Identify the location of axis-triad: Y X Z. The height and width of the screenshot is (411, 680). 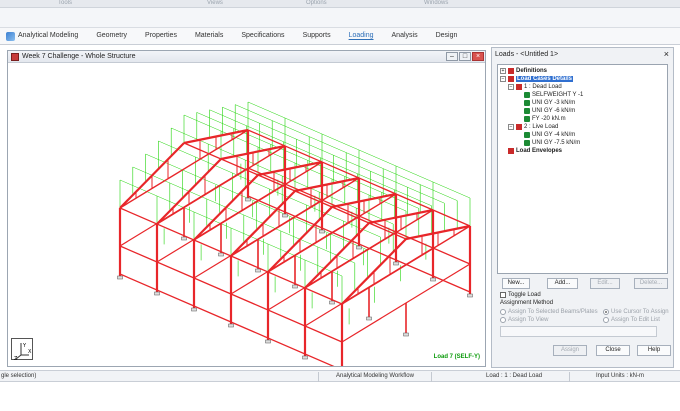
(22, 350).